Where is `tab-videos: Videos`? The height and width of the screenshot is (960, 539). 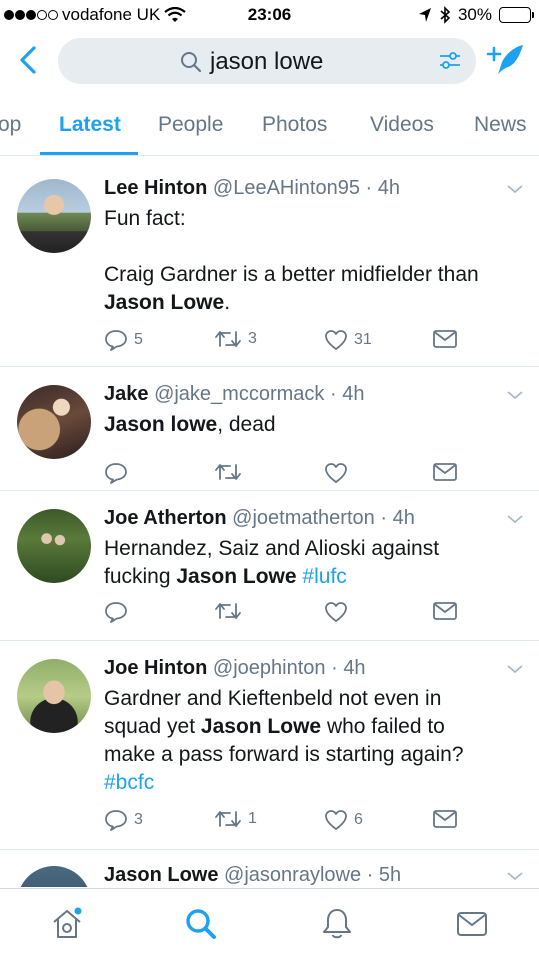
tab-videos: Videos is located at coordinates (402, 125).